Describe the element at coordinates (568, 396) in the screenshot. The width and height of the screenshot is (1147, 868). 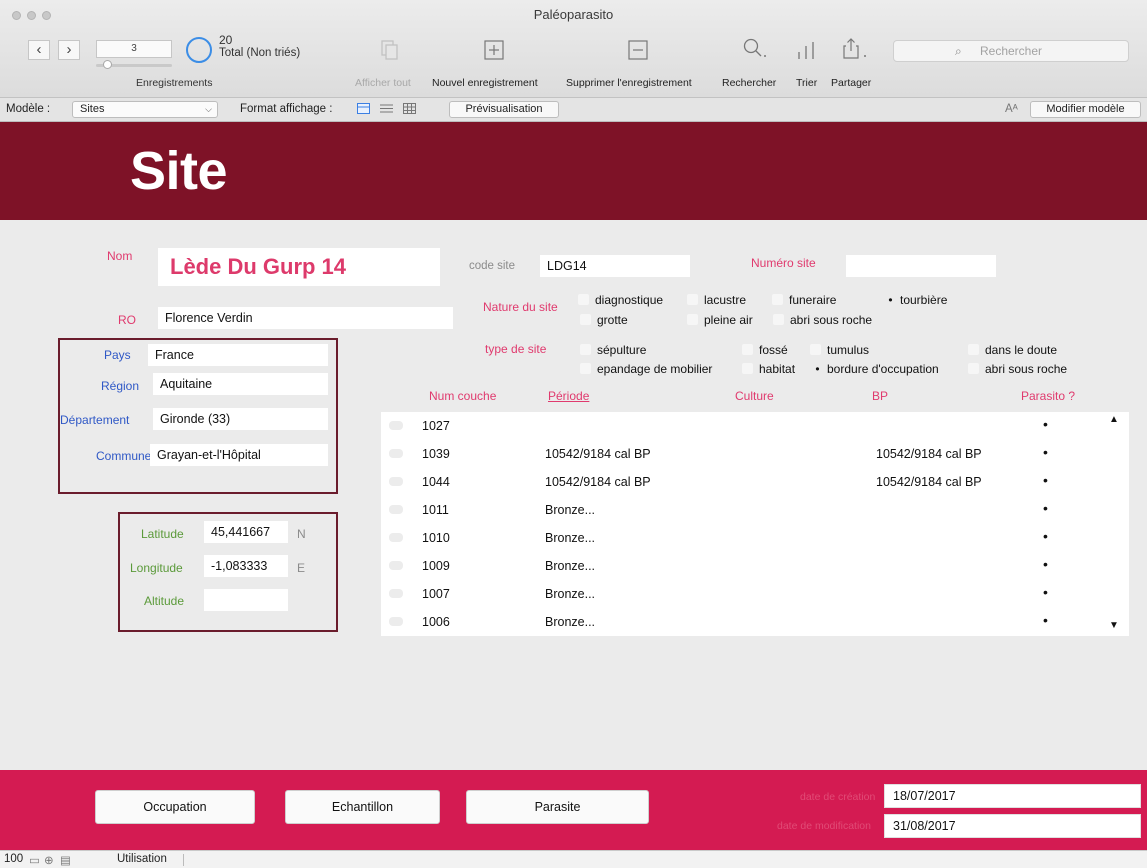
I see `column-header-periode: Période` at that location.